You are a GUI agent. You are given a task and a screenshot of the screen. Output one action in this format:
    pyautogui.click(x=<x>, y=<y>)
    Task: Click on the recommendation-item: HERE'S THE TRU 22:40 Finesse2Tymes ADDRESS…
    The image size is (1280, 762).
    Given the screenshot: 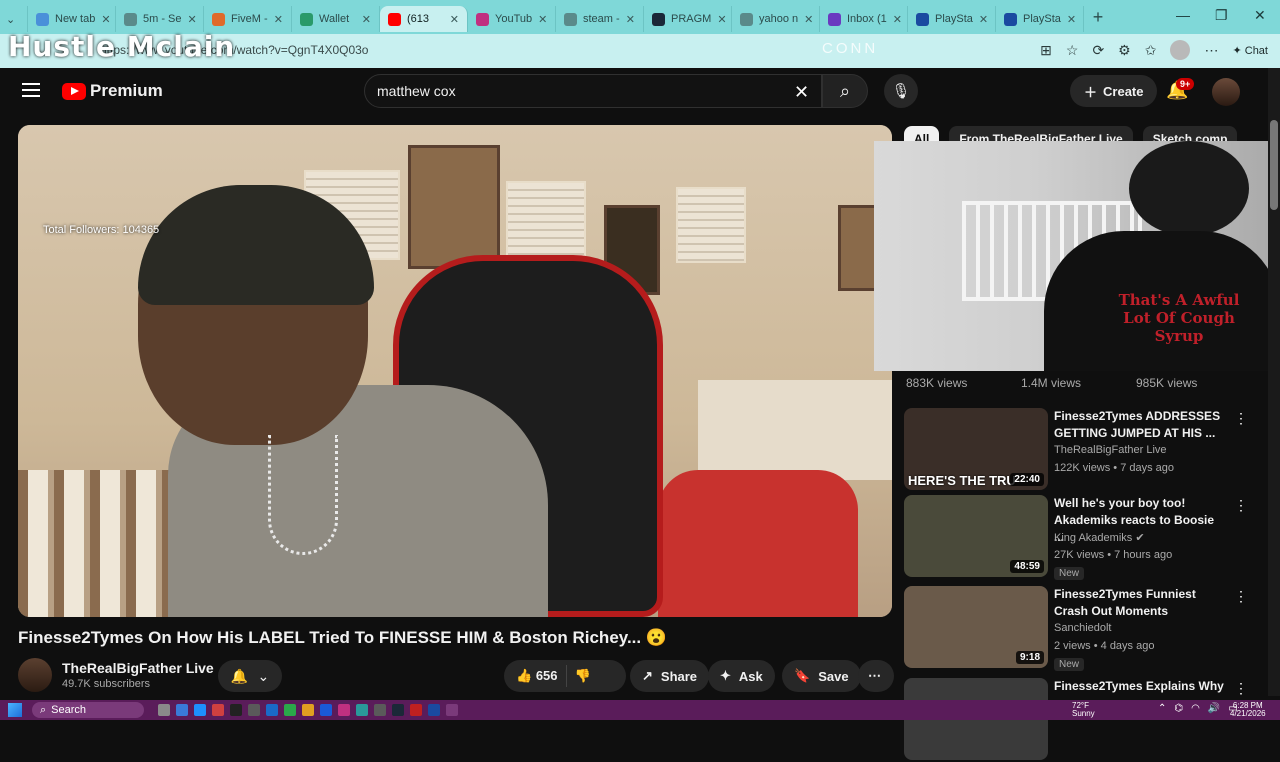 What is the action you would take?
    pyautogui.click(x=1084, y=450)
    